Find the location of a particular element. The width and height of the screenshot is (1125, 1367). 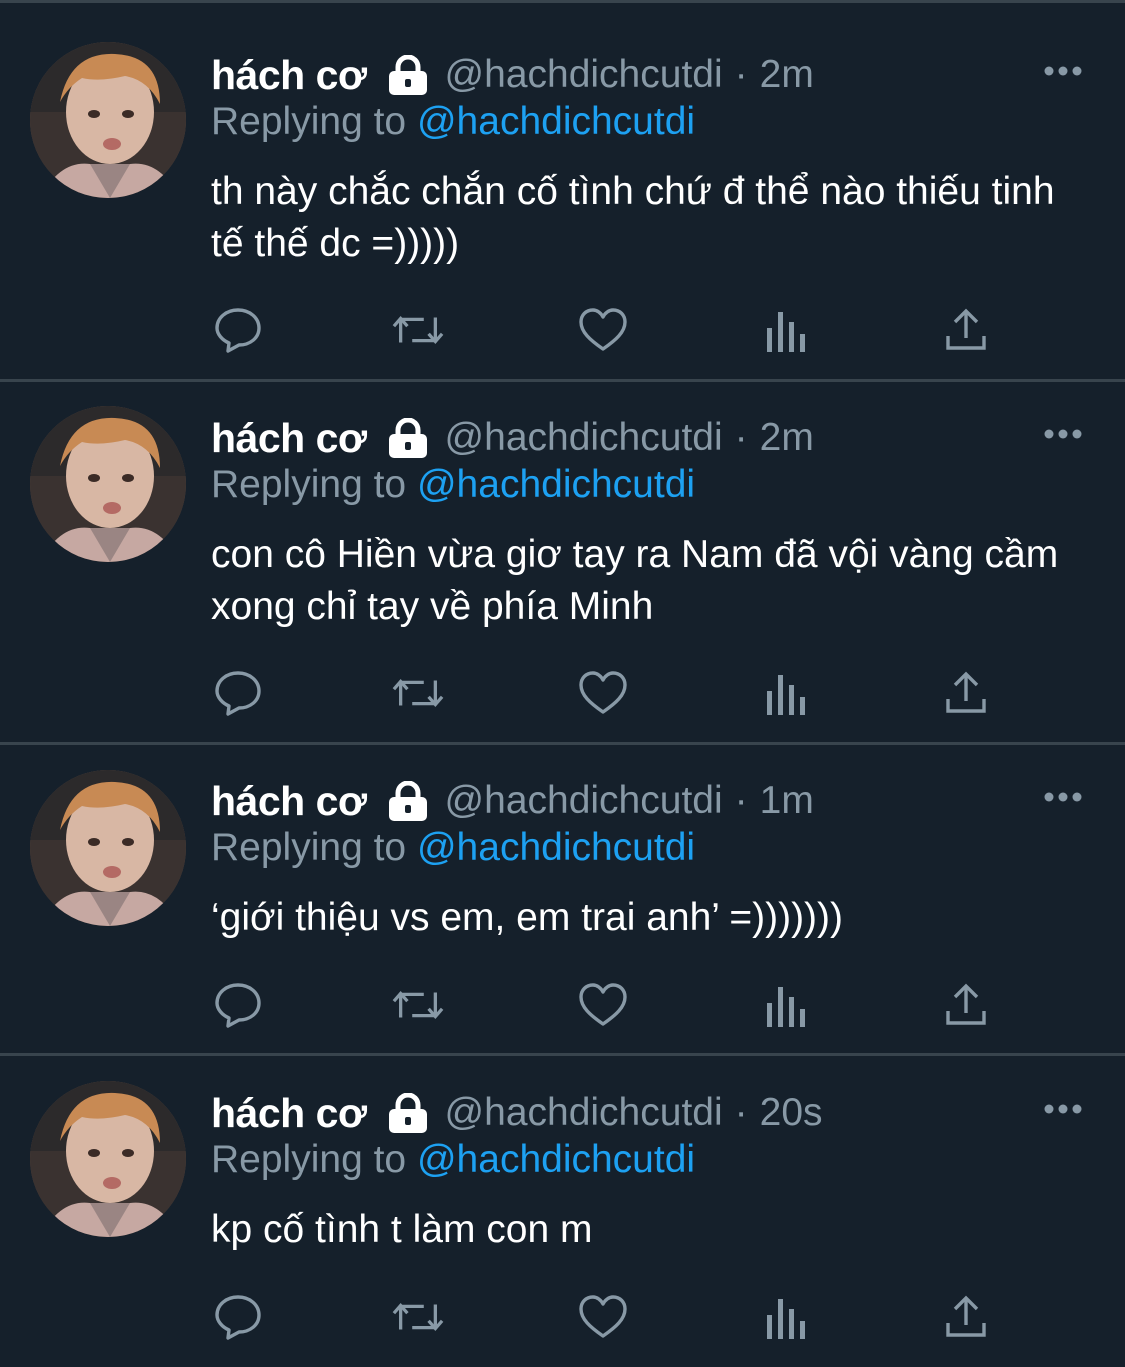

tweet-header: hách cơ @hachdichcutdi · 20s is located at coordinates (517, 1113).